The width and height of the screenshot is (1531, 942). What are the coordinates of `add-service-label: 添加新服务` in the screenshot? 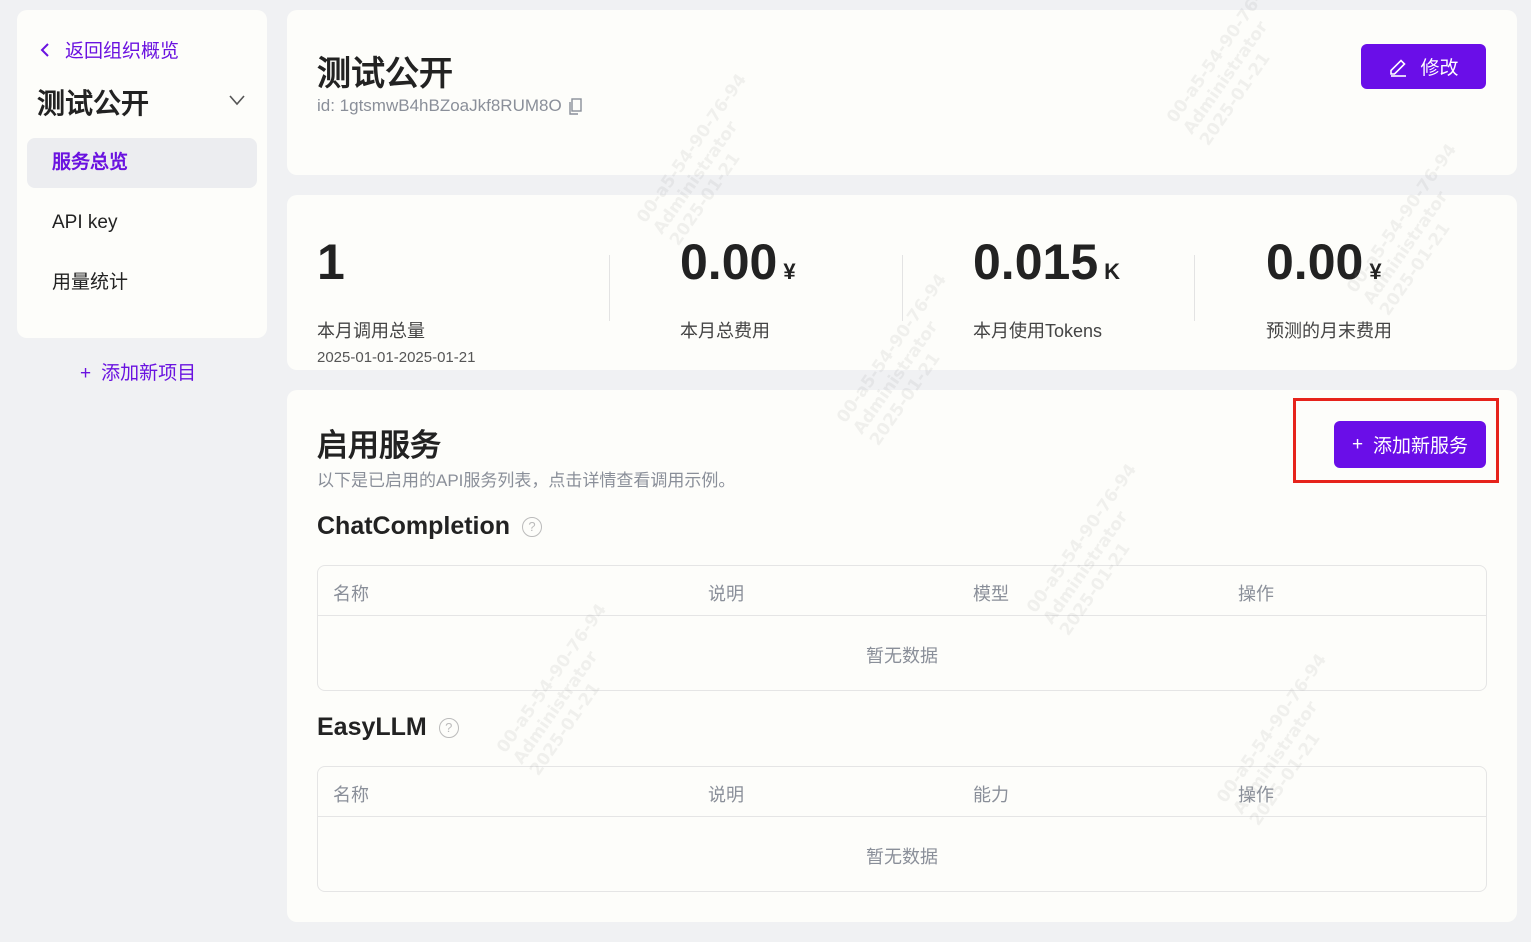 It's located at (1421, 446).